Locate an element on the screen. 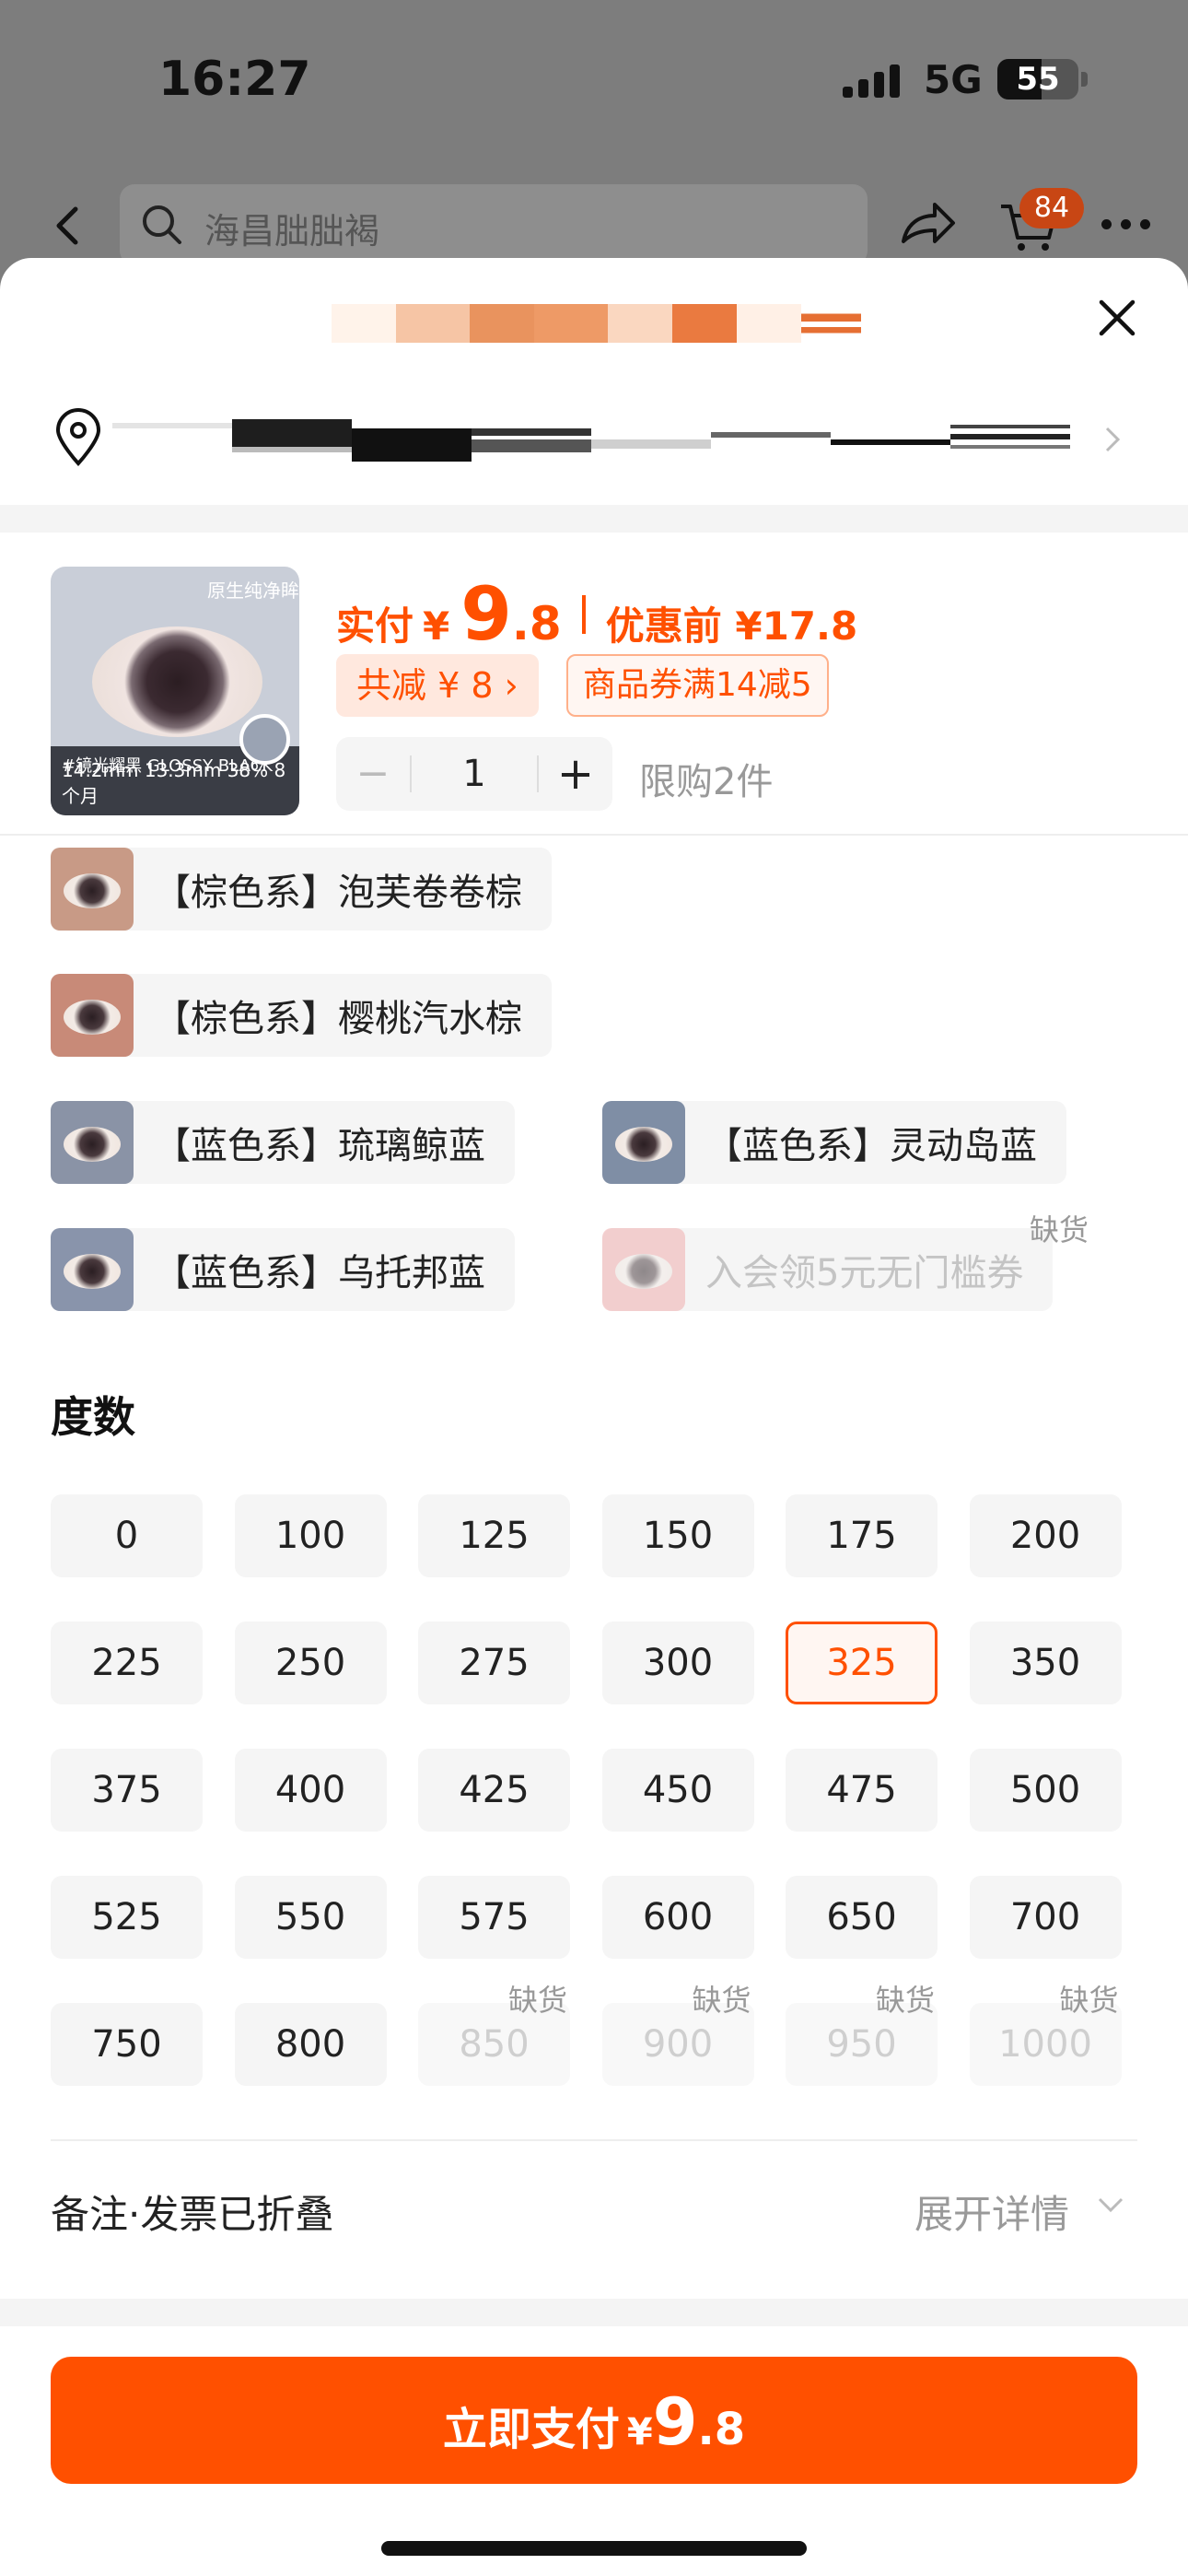 The width and height of the screenshot is (1188, 2576). total-discount-badge: 共减 ¥ 8 › is located at coordinates (437, 685).